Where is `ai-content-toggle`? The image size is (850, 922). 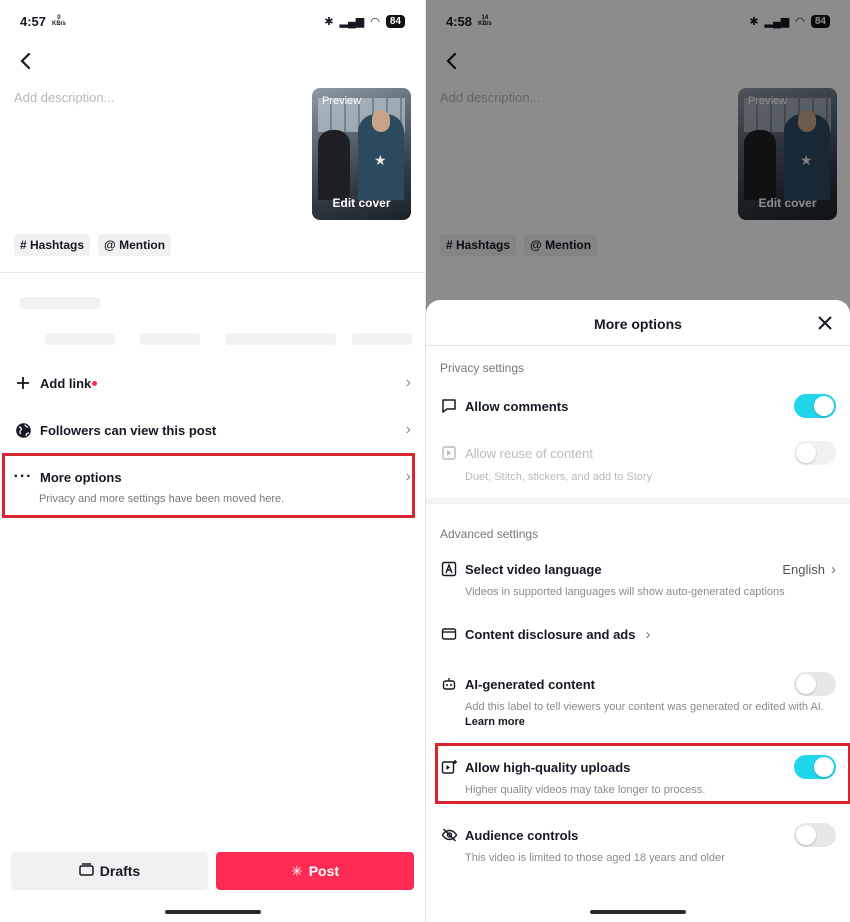
ai-content-toggle is located at coordinates (815, 684).